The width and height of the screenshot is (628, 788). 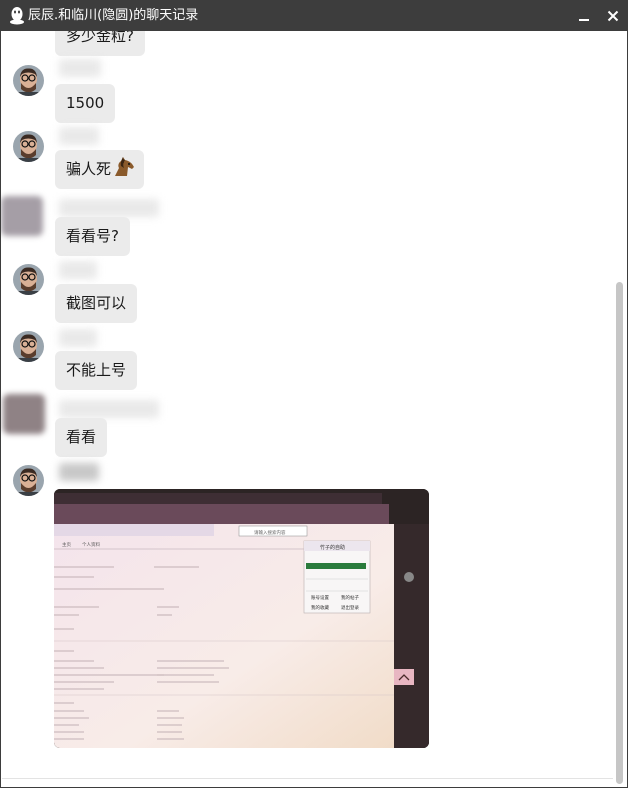 I want to click on message-bubble: 骗人死, so click(x=100, y=169).